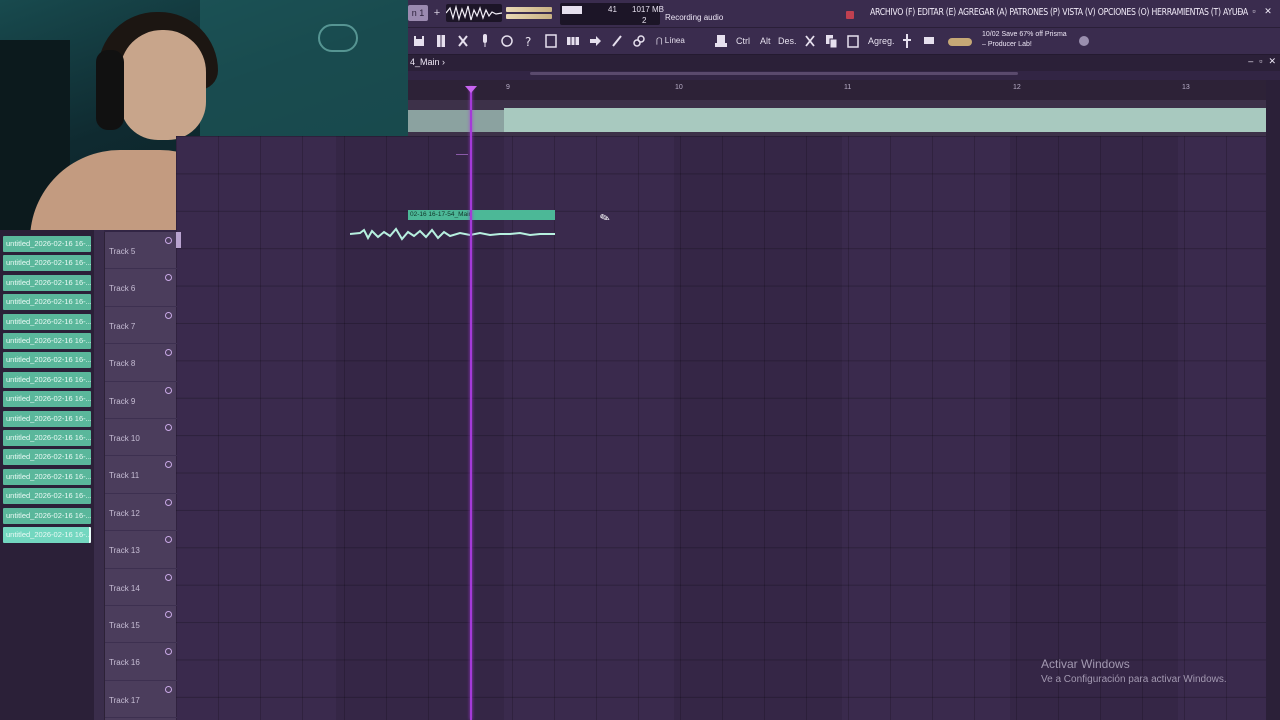 The width and height of the screenshot is (1280, 720). Describe the element at coordinates (892, 12) in the screenshot. I see `menu-archivo: ARCHIVO (F)` at that location.